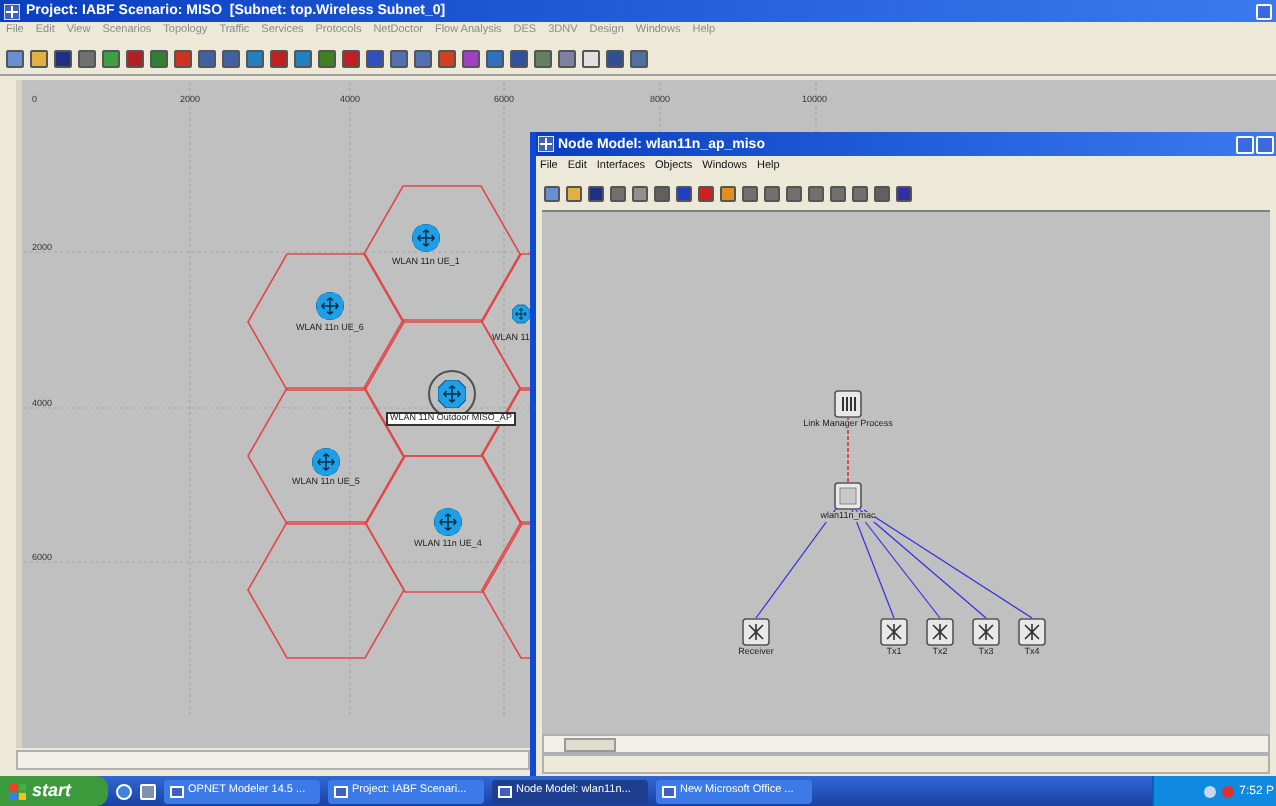 The width and height of the screenshot is (1276, 806). I want to click on network-icon, so click(1209, 791).